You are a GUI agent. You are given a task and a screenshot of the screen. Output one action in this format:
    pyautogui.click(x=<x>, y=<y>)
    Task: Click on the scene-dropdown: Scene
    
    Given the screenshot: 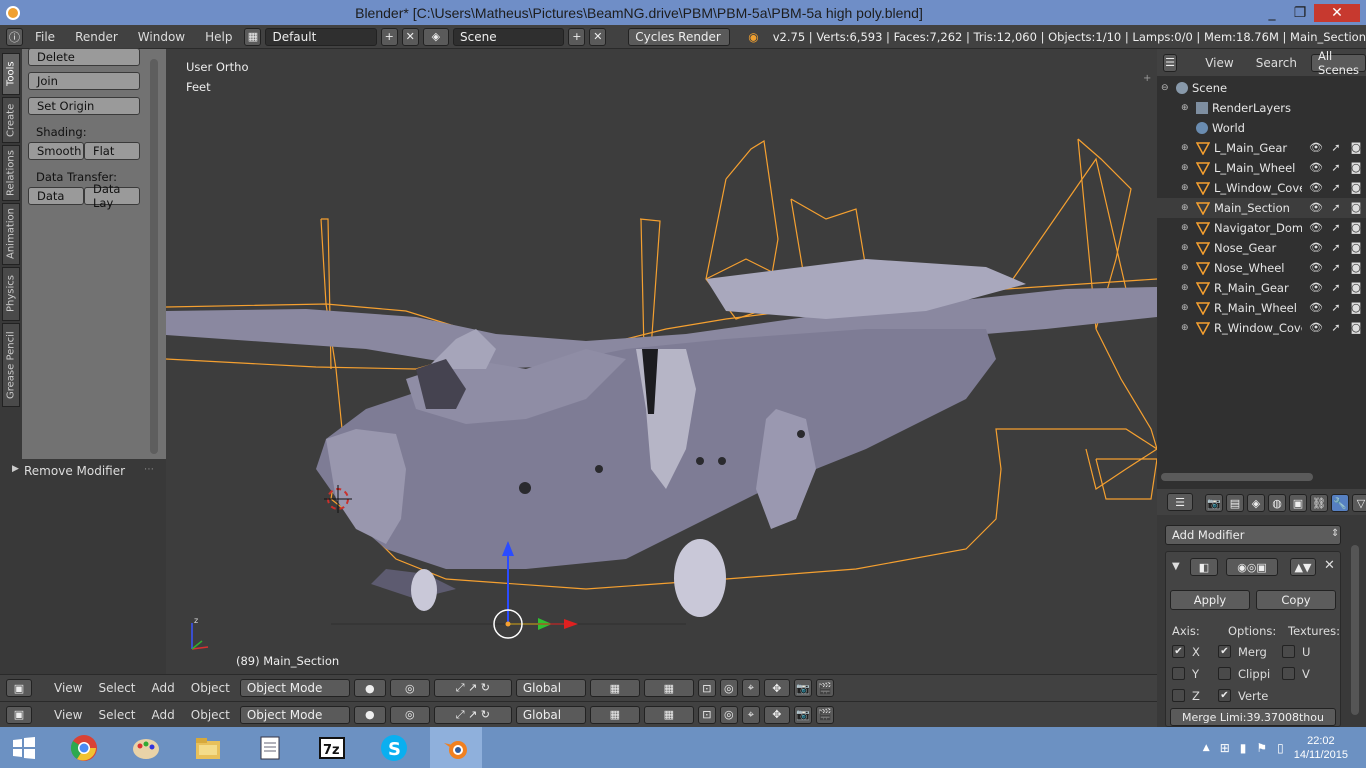 What is the action you would take?
    pyautogui.click(x=509, y=36)
    